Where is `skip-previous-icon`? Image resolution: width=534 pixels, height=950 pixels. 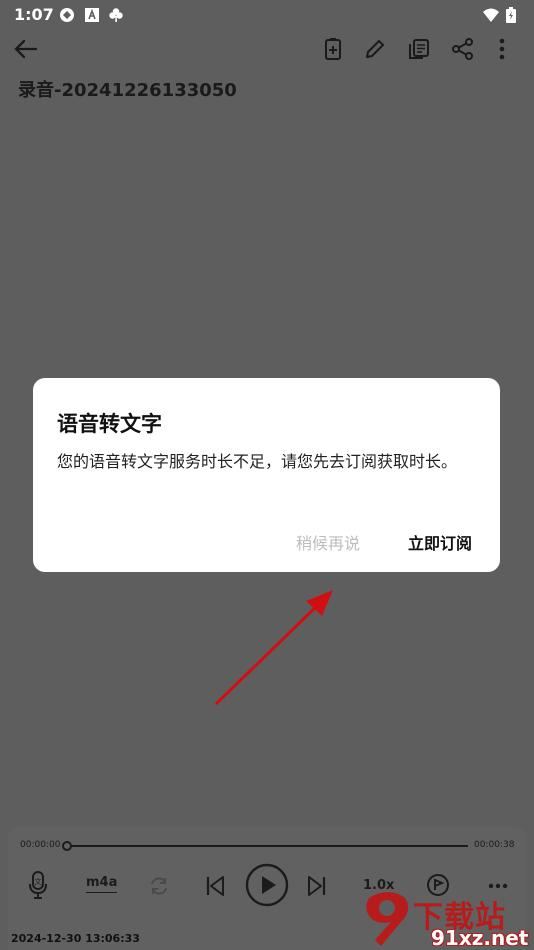
skip-previous-icon is located at coordinates (215, 886).